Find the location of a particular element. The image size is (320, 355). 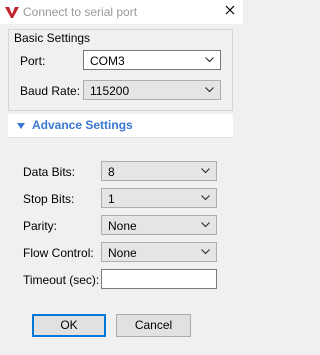

app-logo-icon is located at coordinates (12, 12).